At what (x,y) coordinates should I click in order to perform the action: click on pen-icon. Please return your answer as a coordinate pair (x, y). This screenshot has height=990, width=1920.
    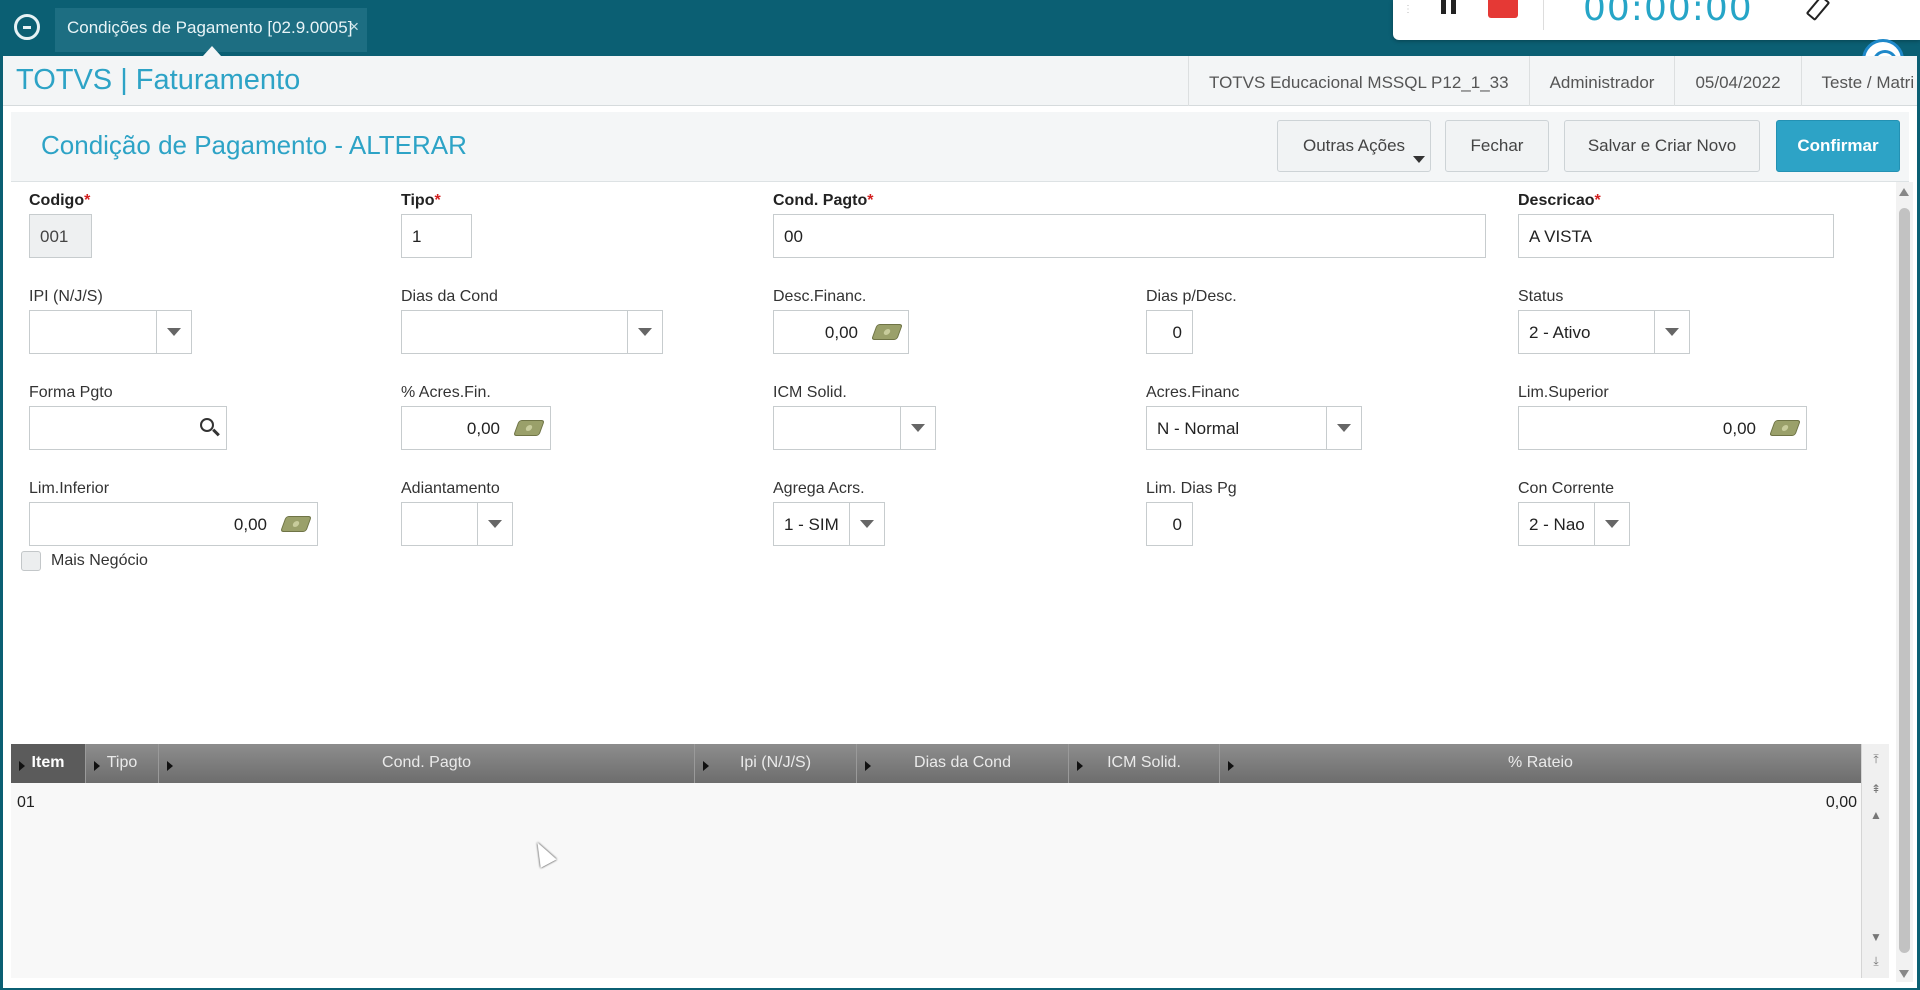
    Looking at the image, I should click on (1818, 10).